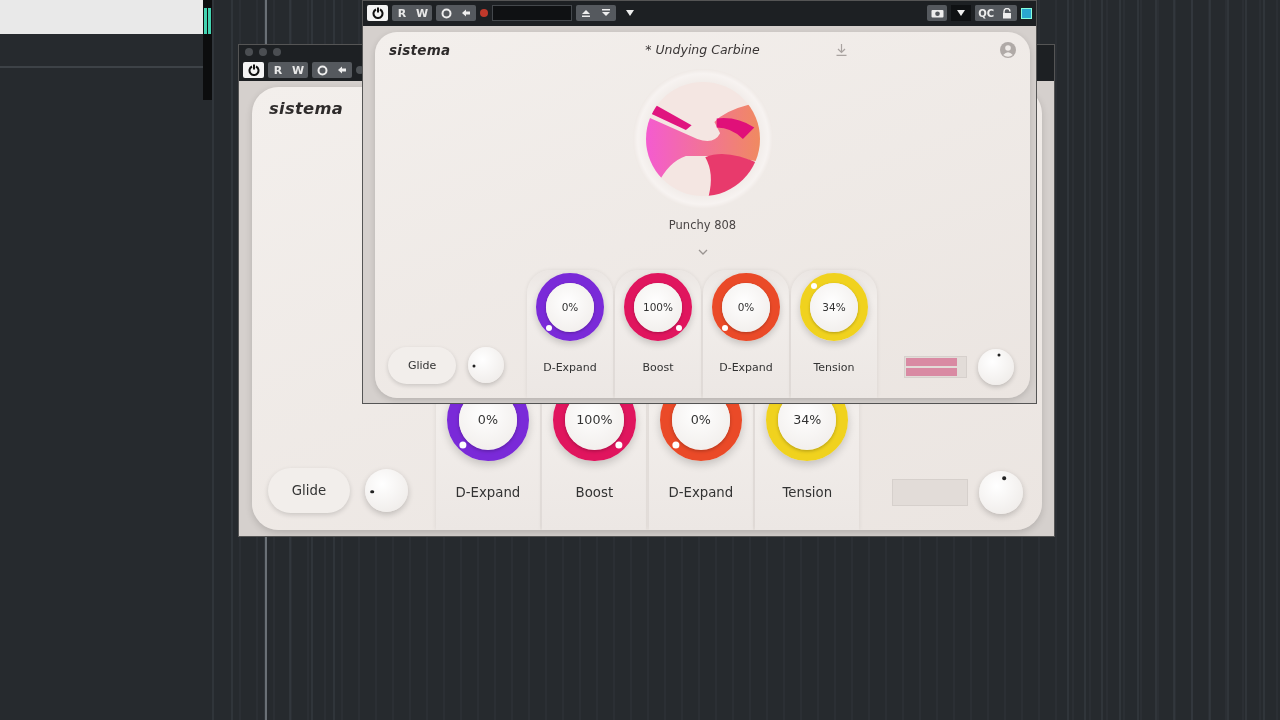 The height and width of the screenshot is (720, 1280). Describe the element at coordinates (702, 50) in the screenshot. I see `preset-name: * Undying Carbine` at that location.